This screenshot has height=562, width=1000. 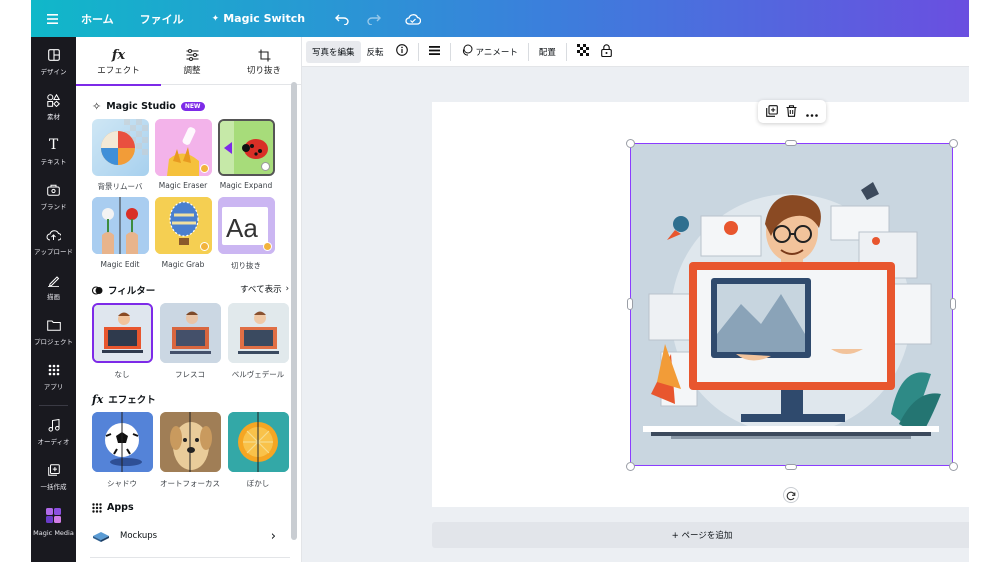 I want to click on sparkles-icon: ✧, so click(x=97, y=106).